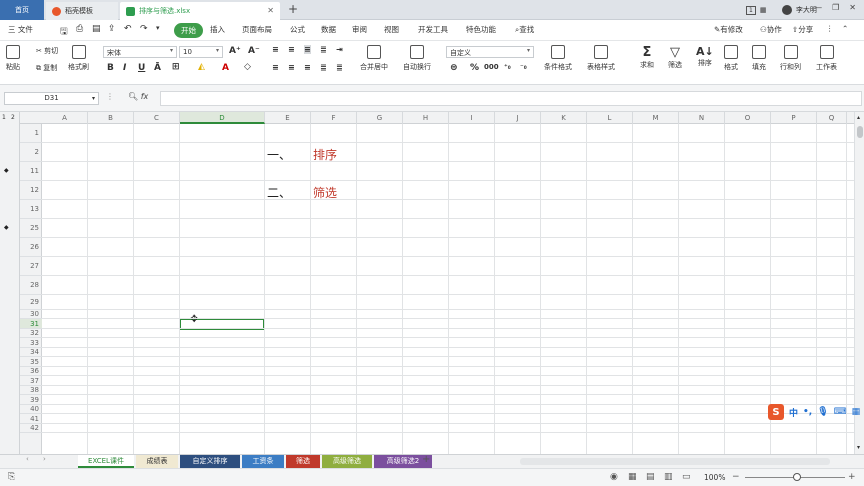  I want to click on decrease-decimal-icon: ⁻₀, so click(523, 67).